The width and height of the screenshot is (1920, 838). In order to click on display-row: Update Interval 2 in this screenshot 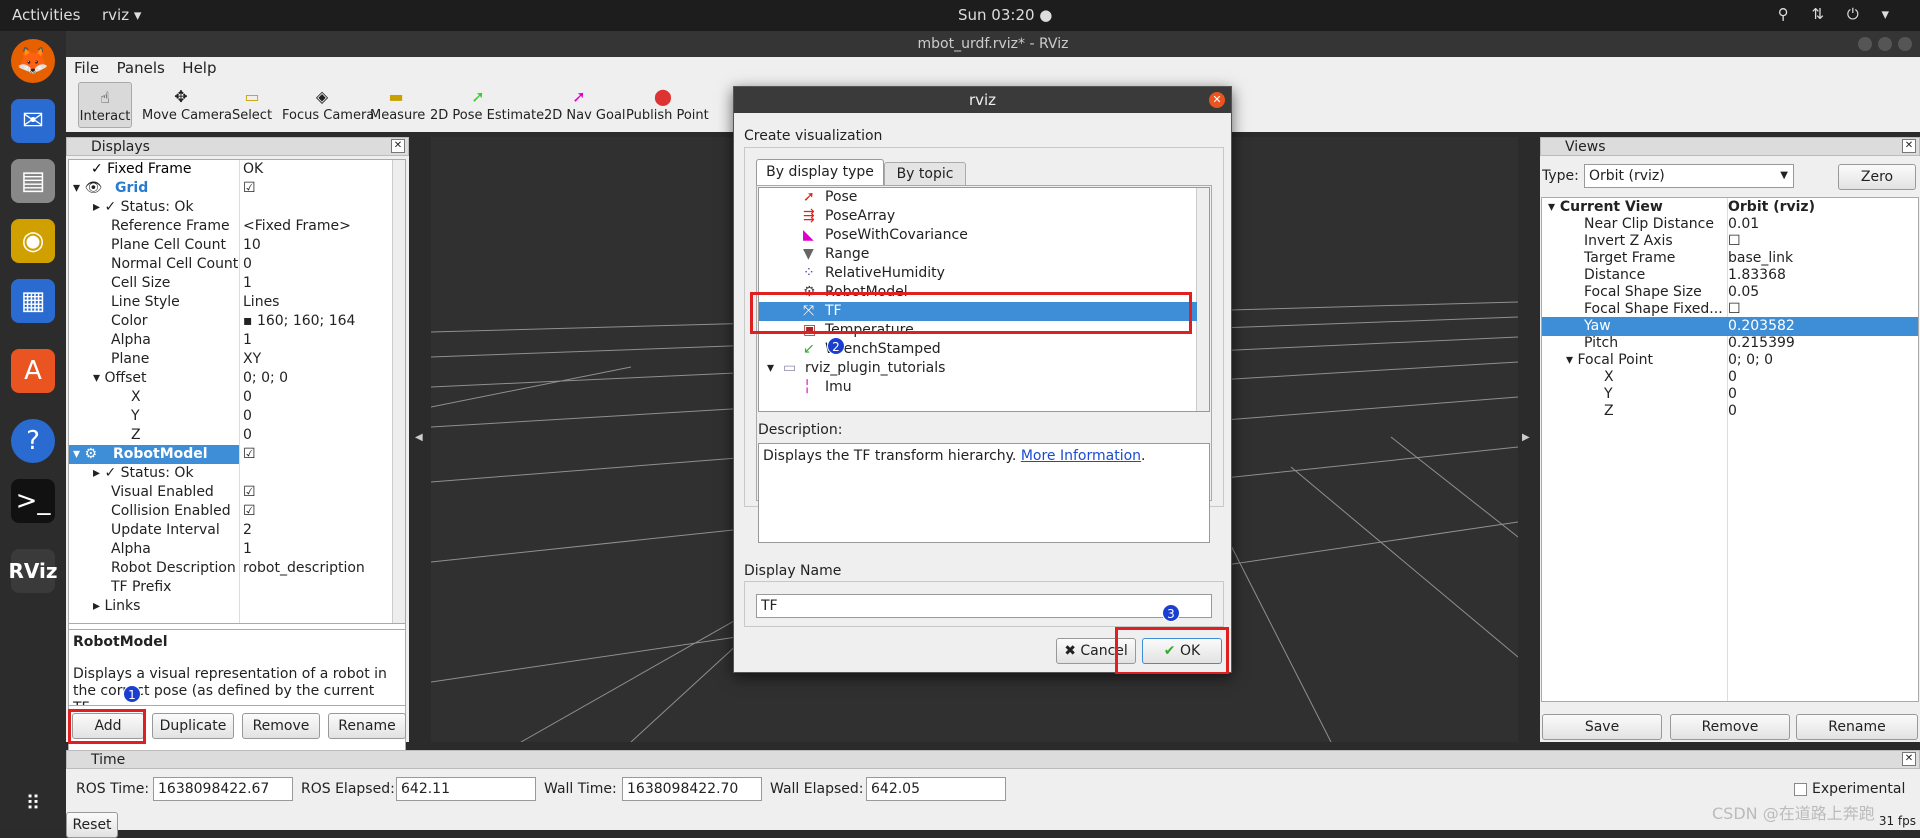, I will do `click(256, 530)`.